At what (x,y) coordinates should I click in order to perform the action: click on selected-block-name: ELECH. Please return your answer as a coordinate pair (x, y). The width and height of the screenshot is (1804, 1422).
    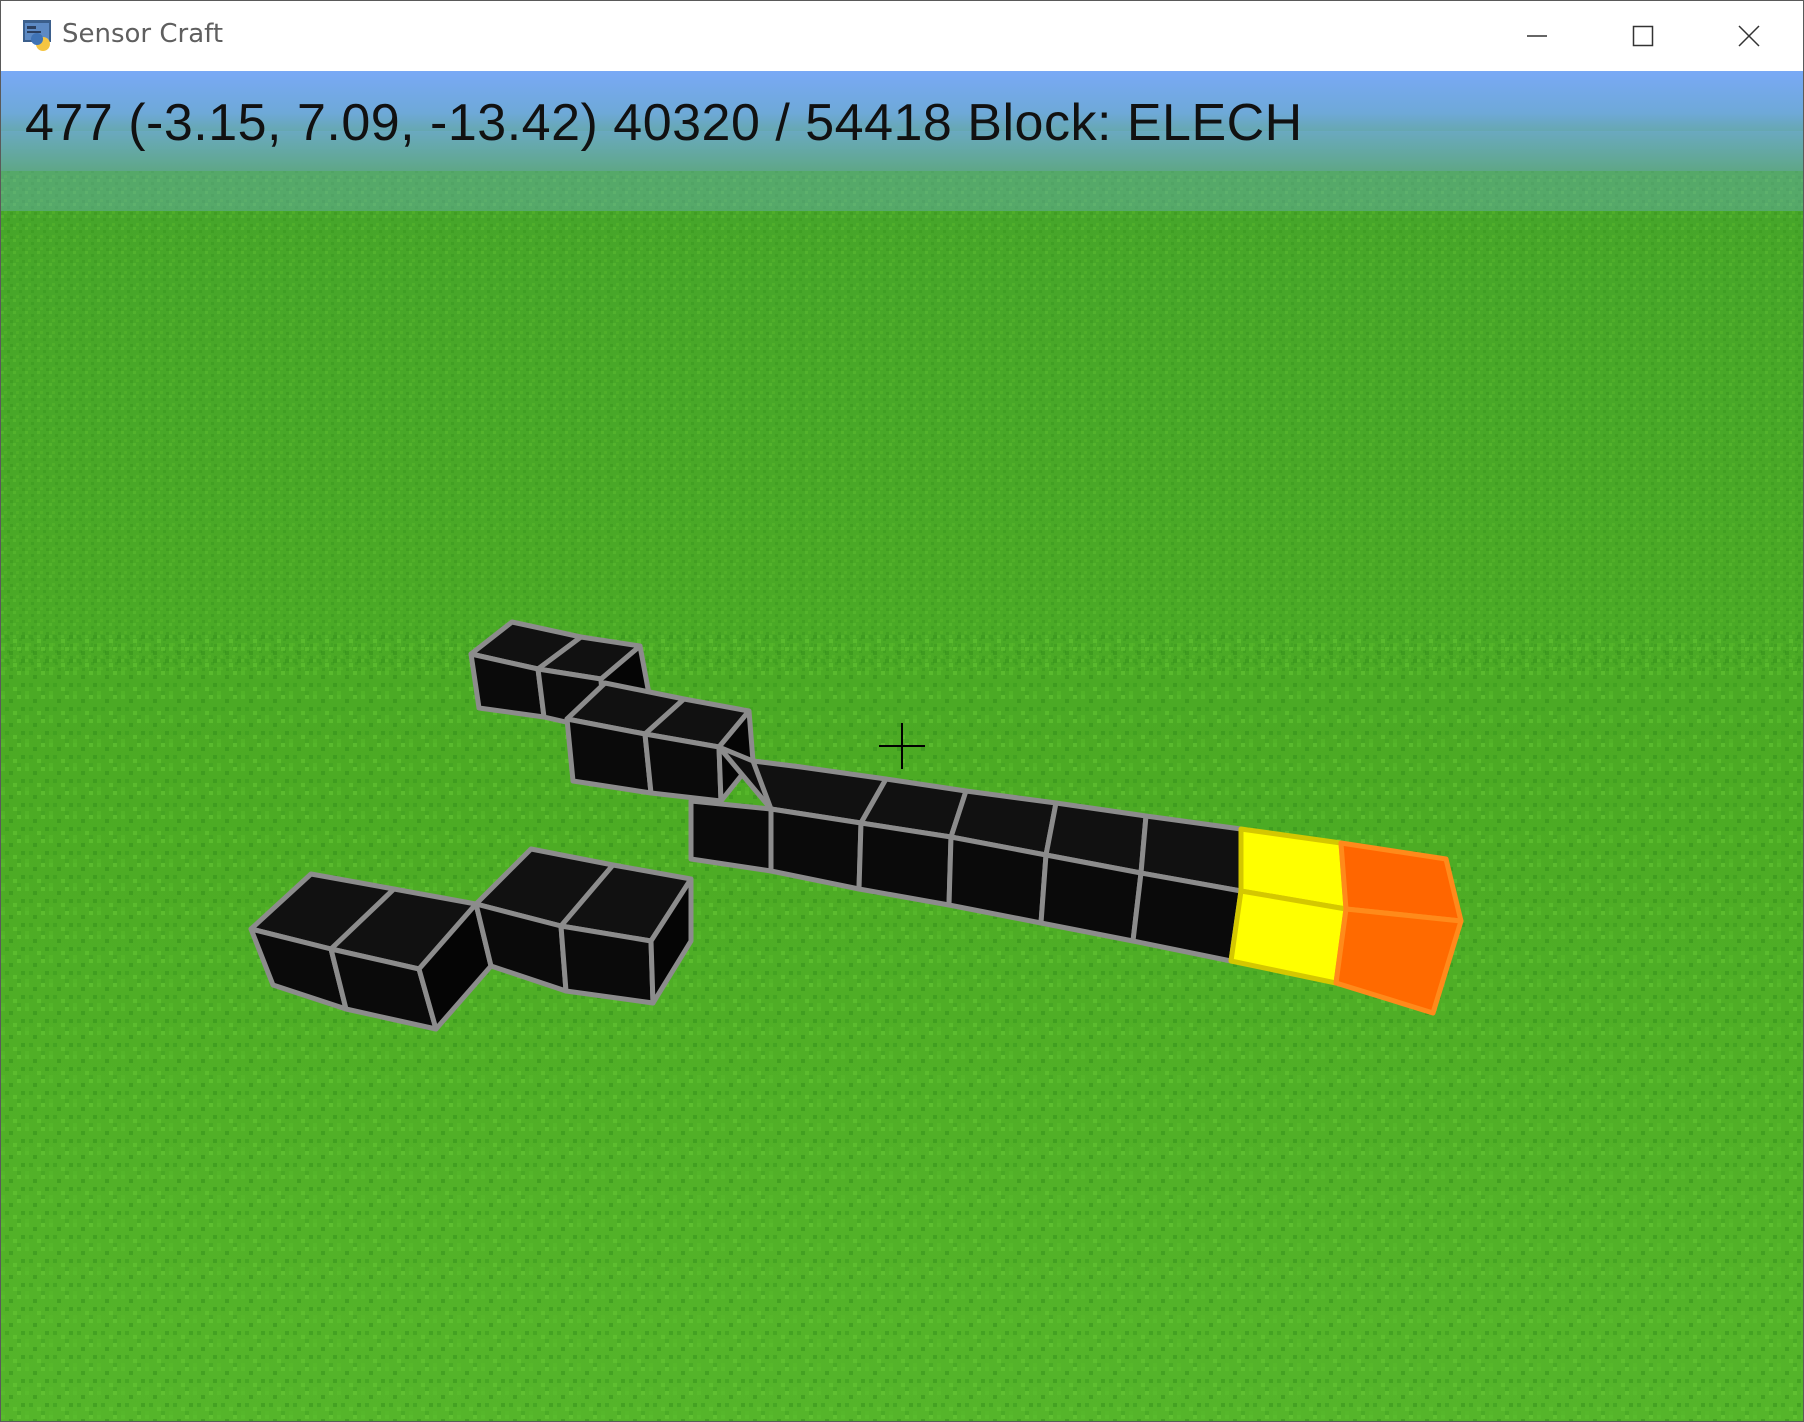
    Looking at the image, I should click on (1214, 123).